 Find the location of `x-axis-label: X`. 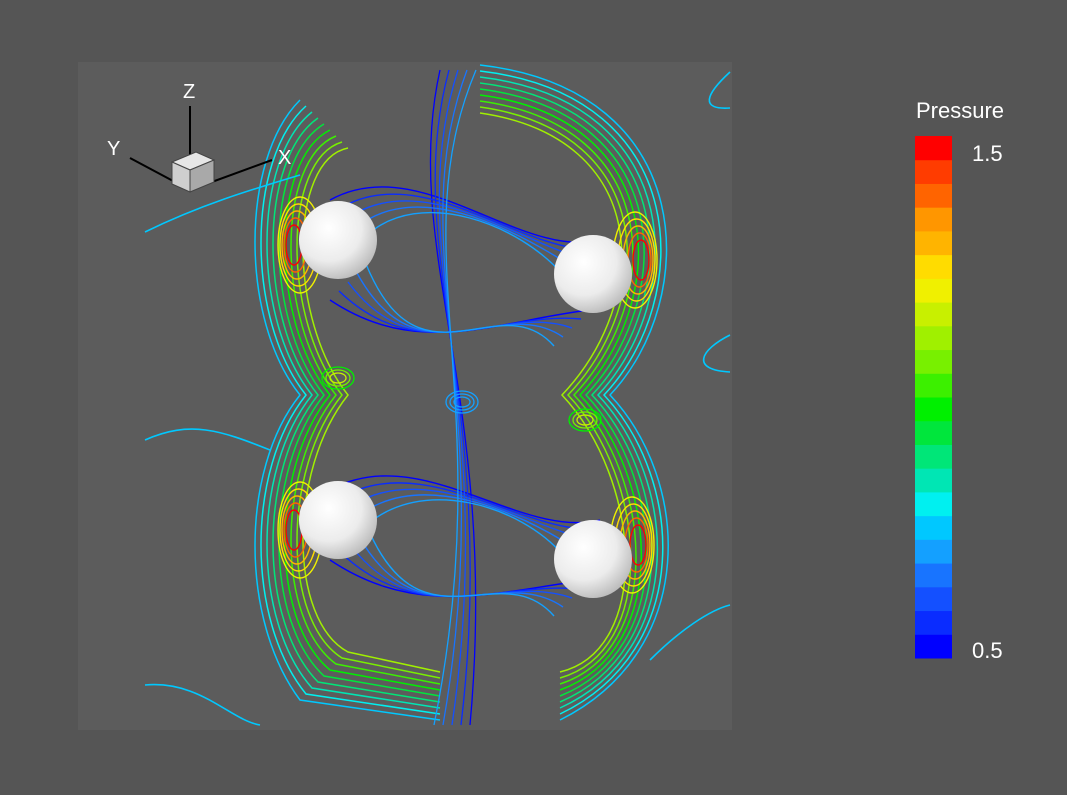

x-axis-label: X is located at coordinates (284, 158).